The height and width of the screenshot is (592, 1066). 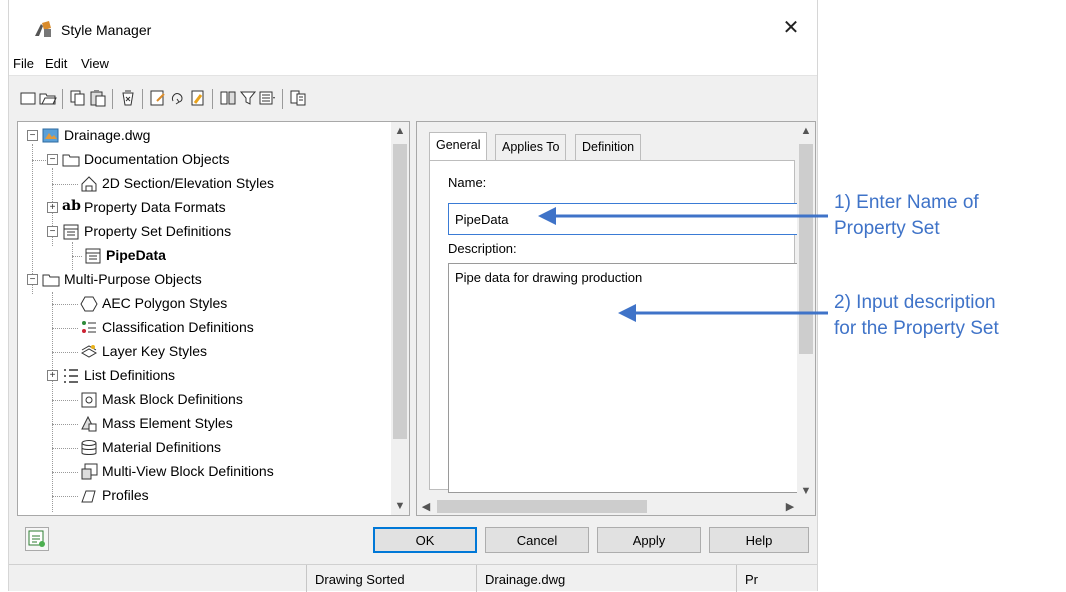 I want to click on profile-icon, so click(x=88, y=496).